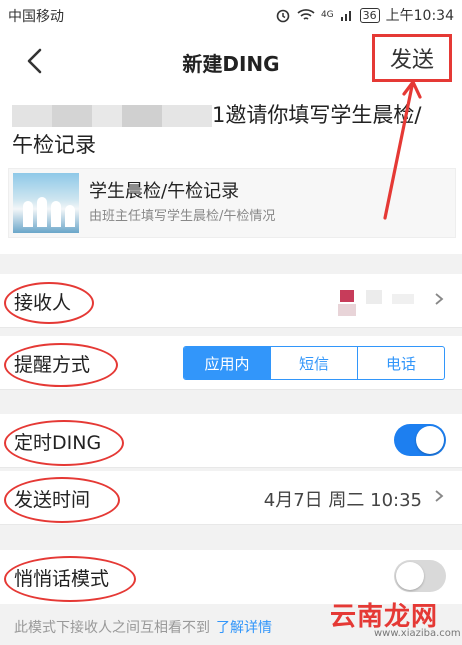 This screenshot has width=462, height=645. Describe the element at coordinates (231, 301) in the screenshot. I see `recipient-row: 接收人` at that location.